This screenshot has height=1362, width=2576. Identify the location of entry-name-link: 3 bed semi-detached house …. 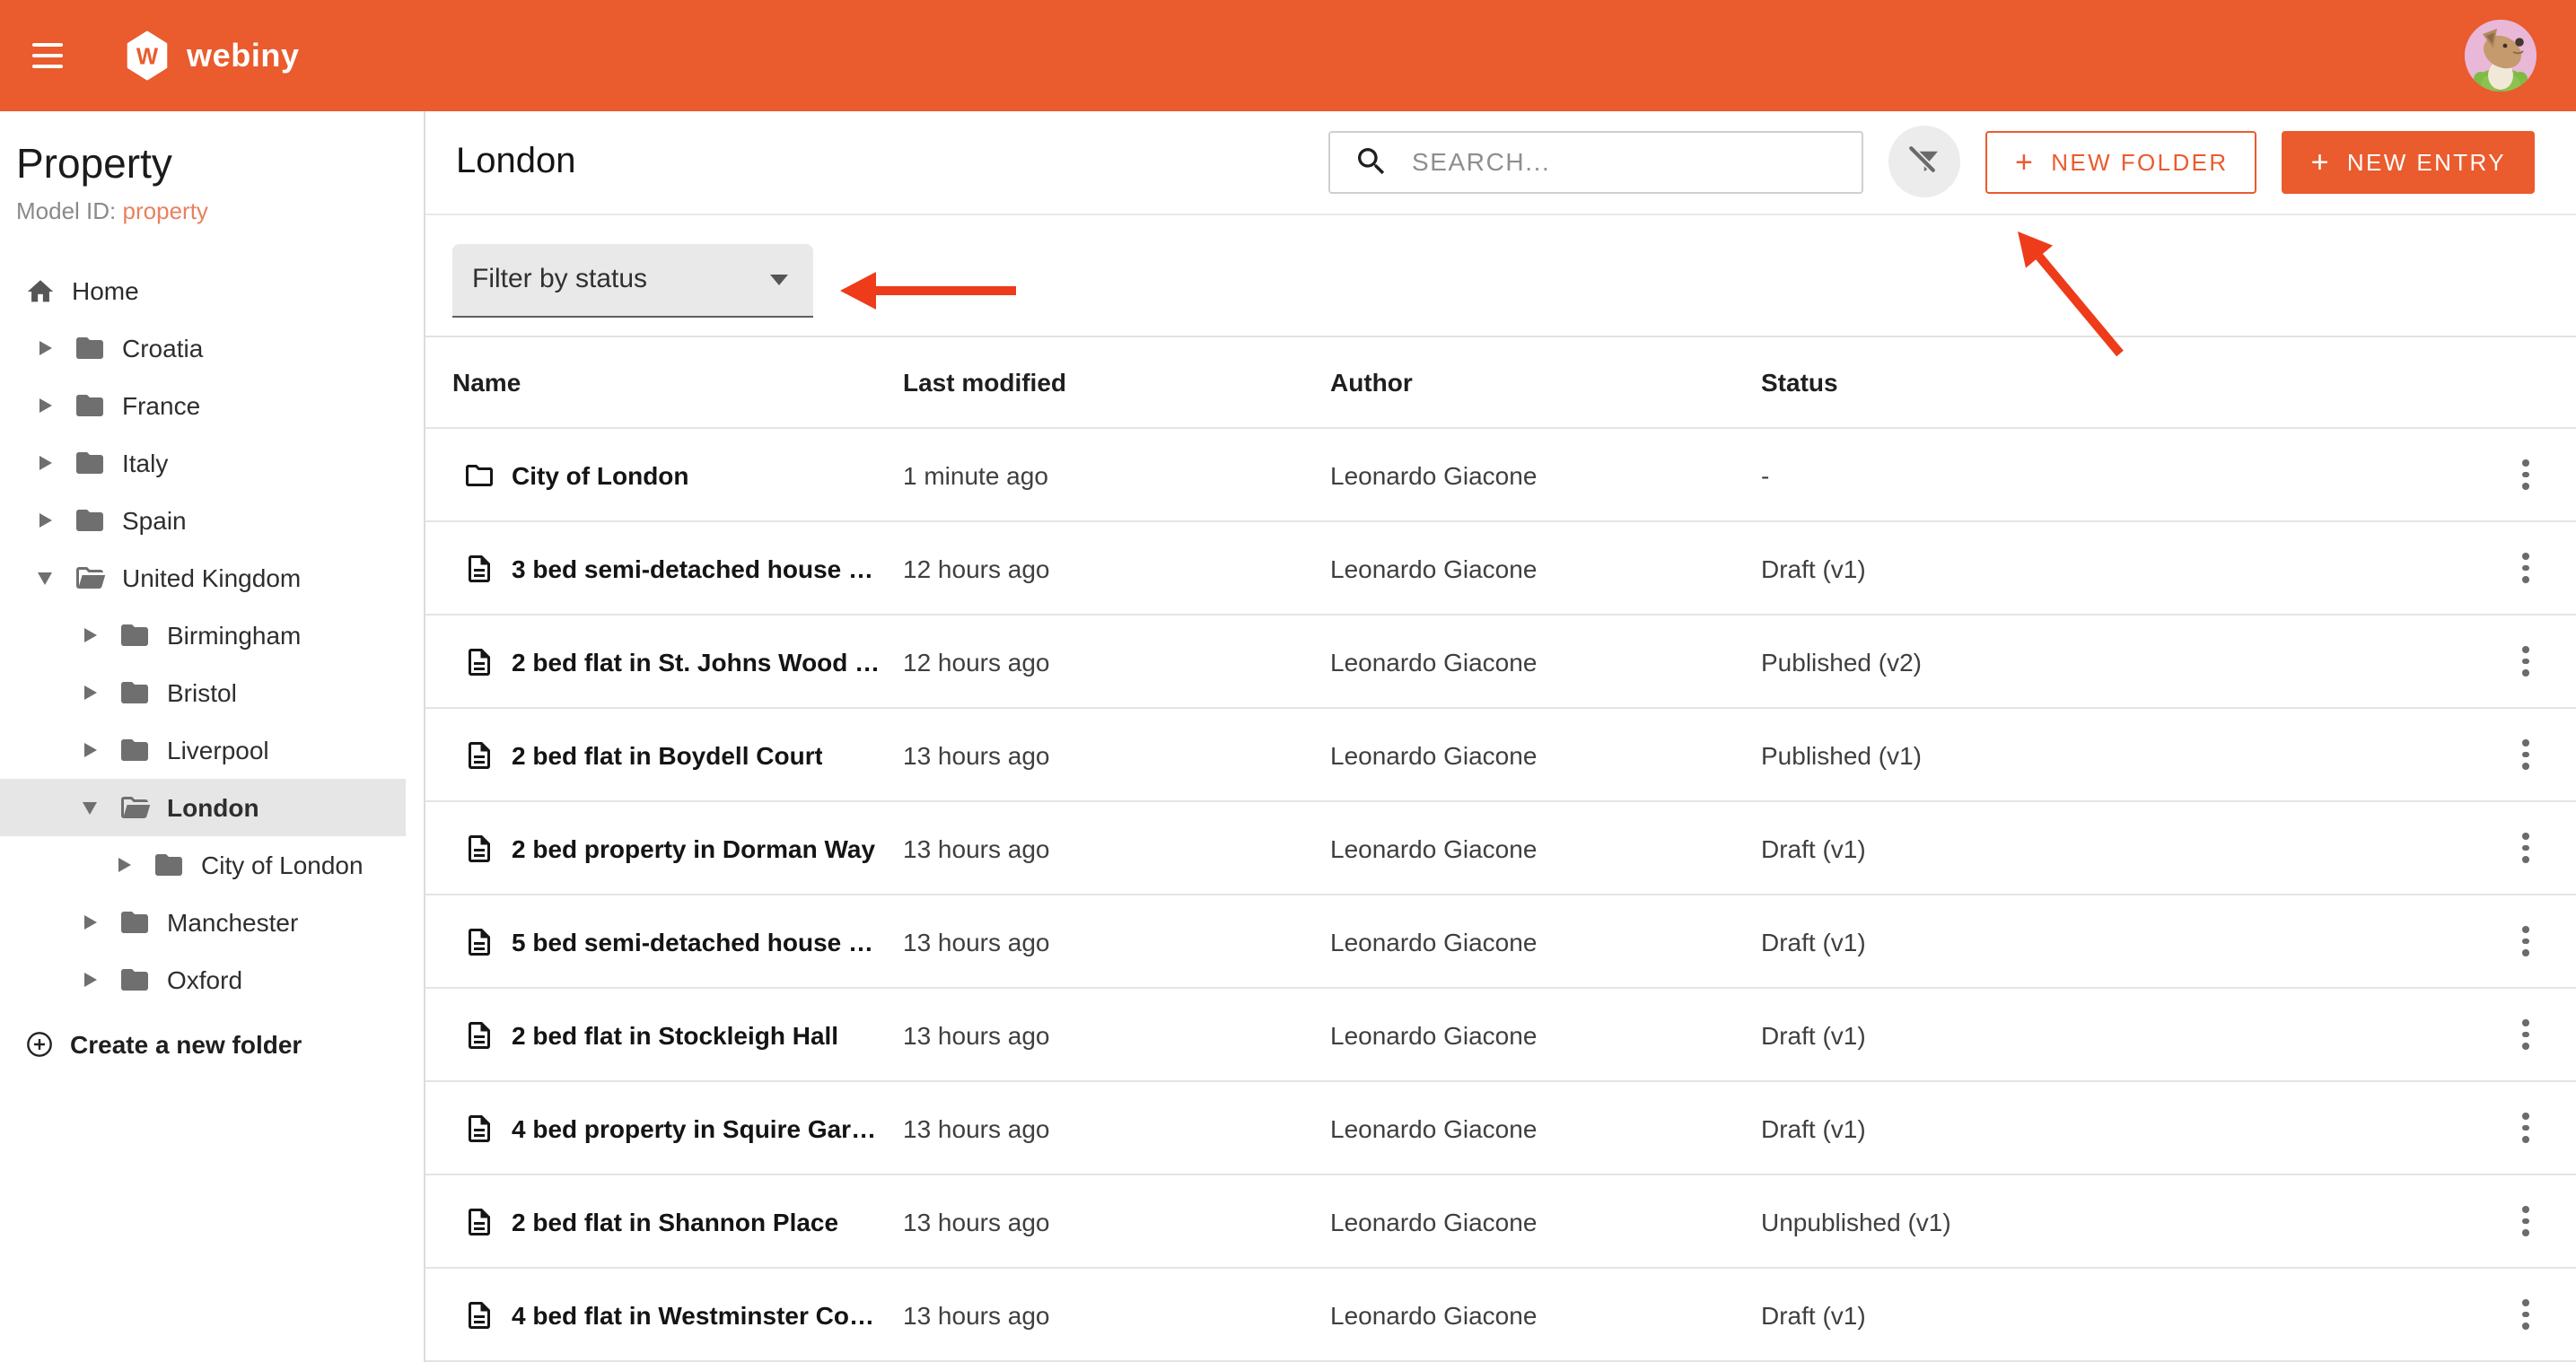
(692, 568).